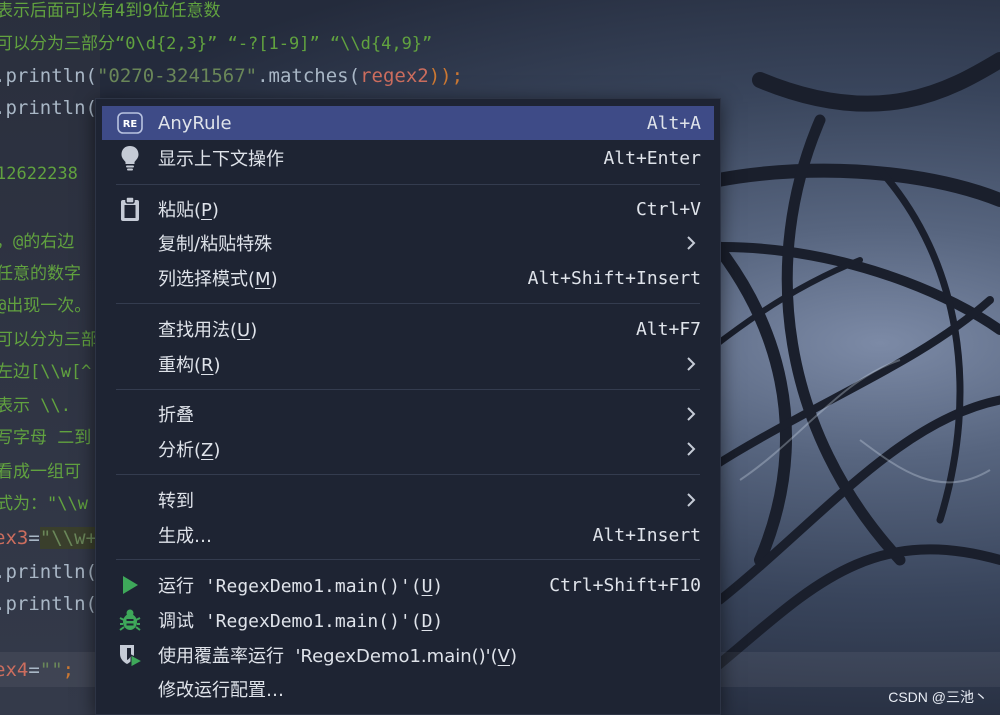 The width and height of the screenshot is (1000, 715). What do you see at coordinates (176, 415) in the screenshot?
I see `menu-item-label: 折叠` at bounding box center [176, 415].